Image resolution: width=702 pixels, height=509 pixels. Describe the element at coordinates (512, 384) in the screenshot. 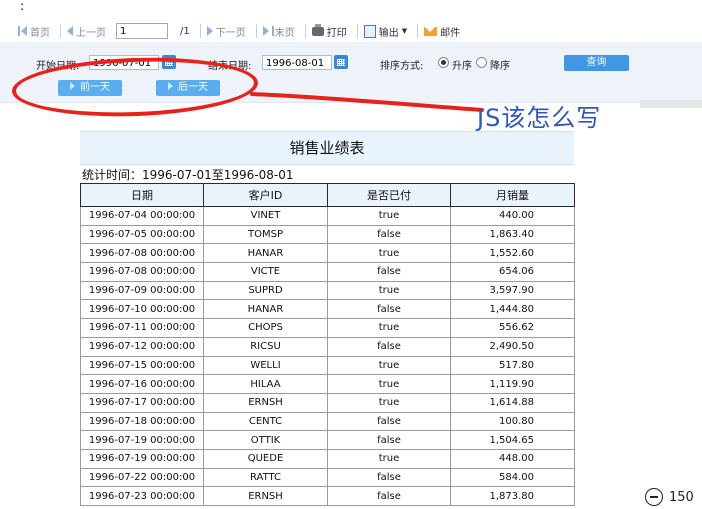

I see `cell-sales: 1,119.90` at that location.